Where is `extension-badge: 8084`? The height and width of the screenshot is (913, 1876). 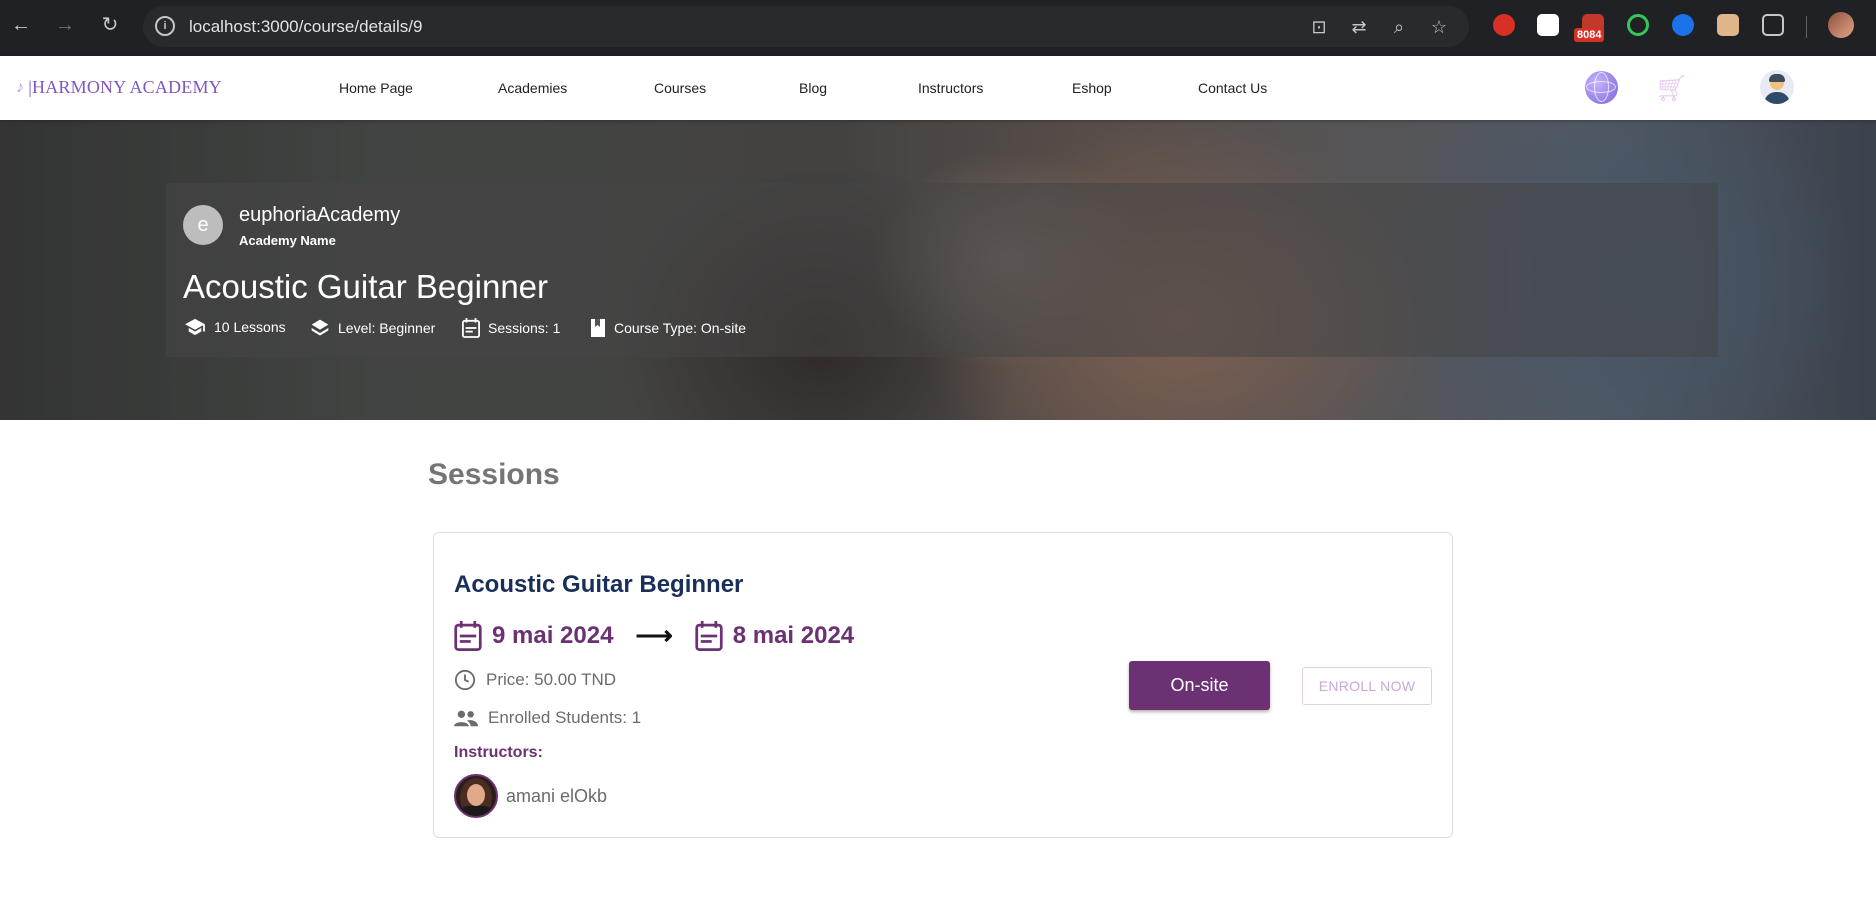
extension-badge: 8084 is located at coordinates (1589, 35).